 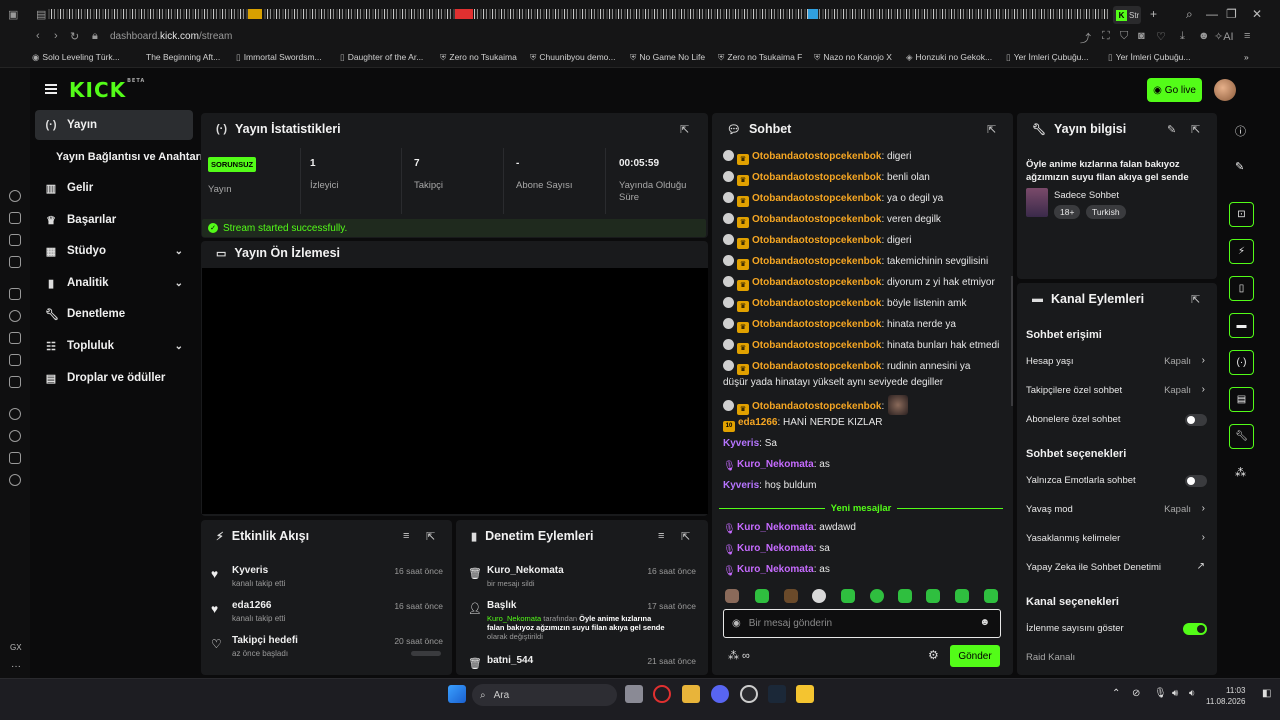 I want to click on chat-message: 🎙︎Kuro_Nekomata: awdawd, so click(x=860, y=527).